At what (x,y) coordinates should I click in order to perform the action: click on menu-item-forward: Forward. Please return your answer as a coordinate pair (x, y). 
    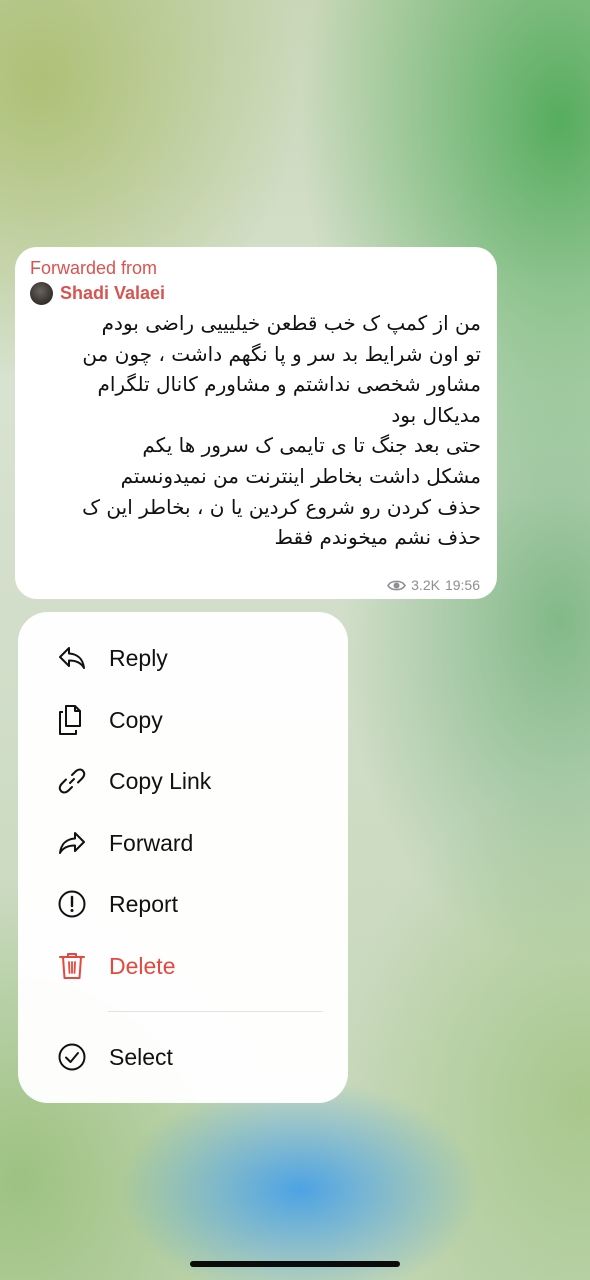
    Looking at the image, I should click on (183, 843).